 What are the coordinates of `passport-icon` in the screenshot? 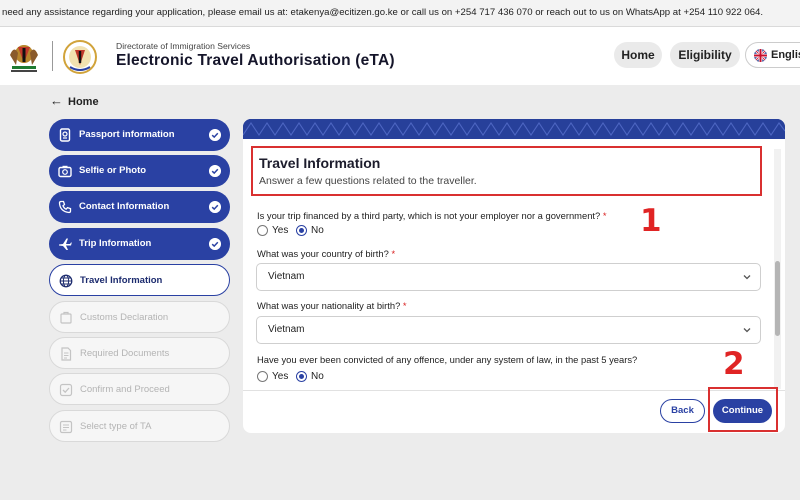 It's located at (65, 135).